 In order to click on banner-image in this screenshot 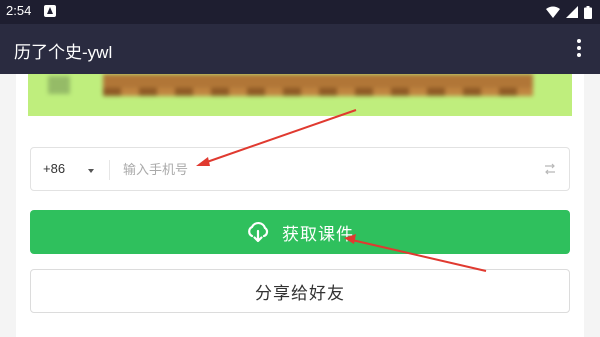, I will do `click(300, 95)`.